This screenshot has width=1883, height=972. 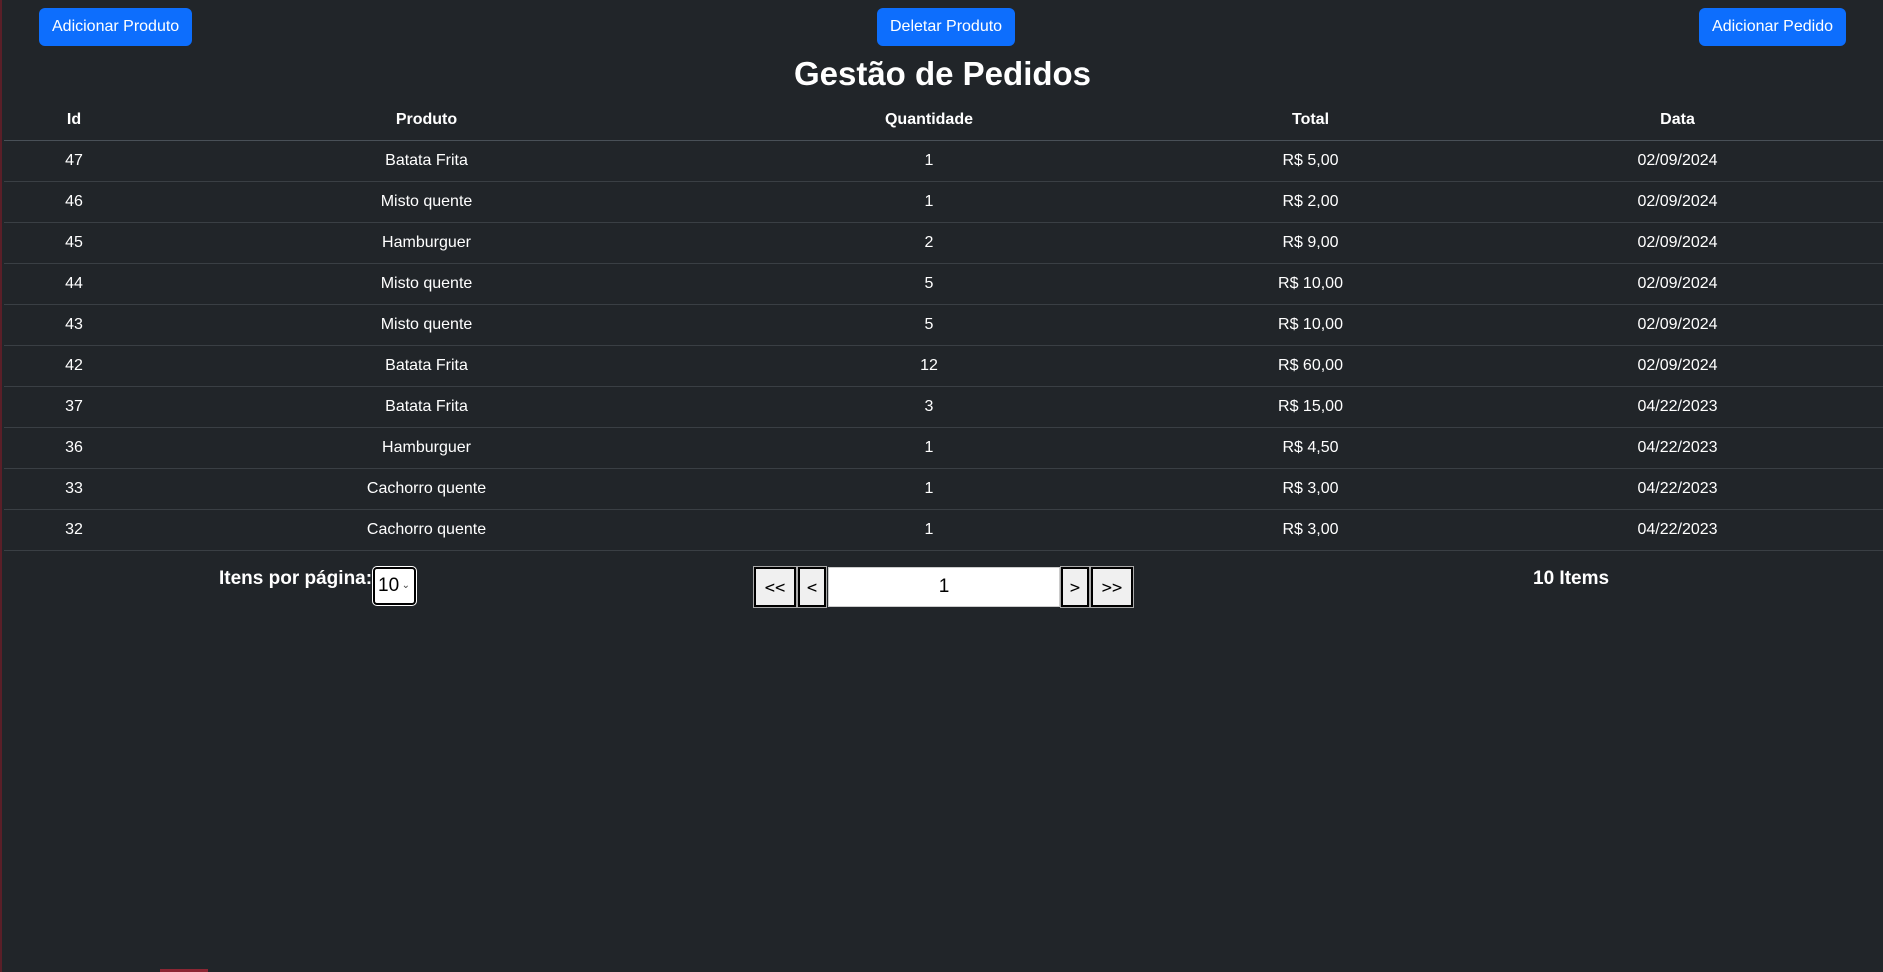 What do you see at coordinates (116, 27) in the screenshot?
I see `add-product-button: Adicionar Produto` at bounding box center [116, 27].